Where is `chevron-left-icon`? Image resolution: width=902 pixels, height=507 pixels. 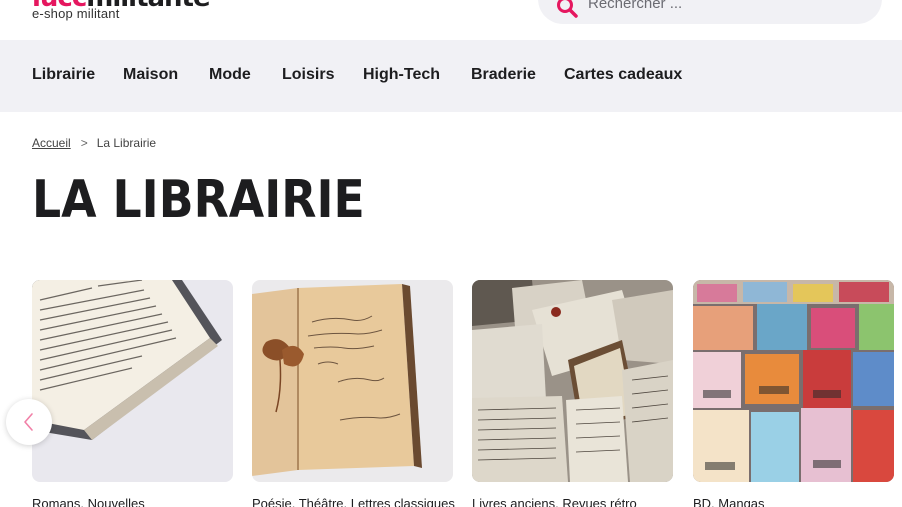
chevron-left-icon is located at coordinates (28, 422).